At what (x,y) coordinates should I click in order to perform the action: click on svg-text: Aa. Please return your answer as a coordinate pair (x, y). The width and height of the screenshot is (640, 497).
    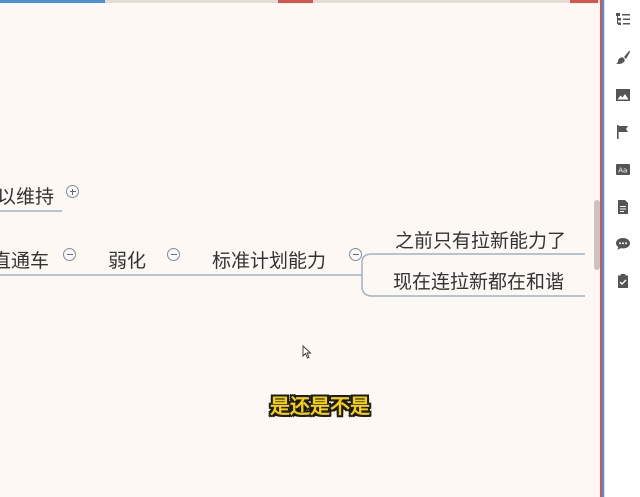
    Looking at the image, I should click on (622, 171).